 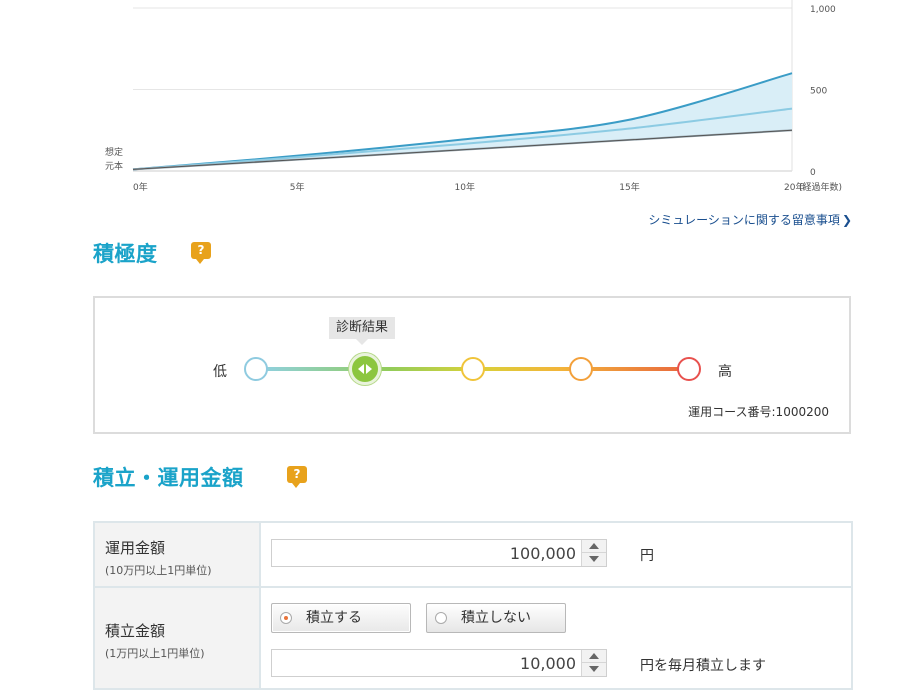 I want to click on chart-principal-note-2: 元本, so click(x=114, y=166).